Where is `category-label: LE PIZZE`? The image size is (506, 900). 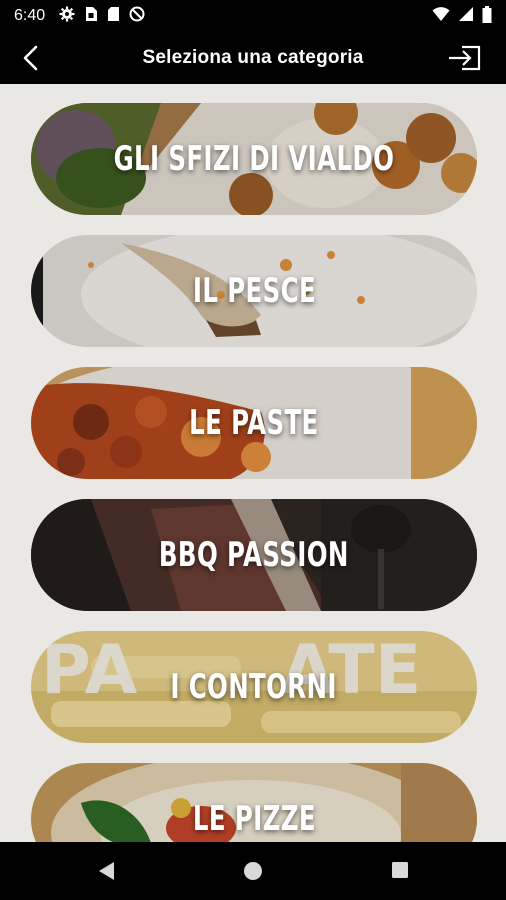 category-label: LE PIZZE is located at coordinates (254, 819).